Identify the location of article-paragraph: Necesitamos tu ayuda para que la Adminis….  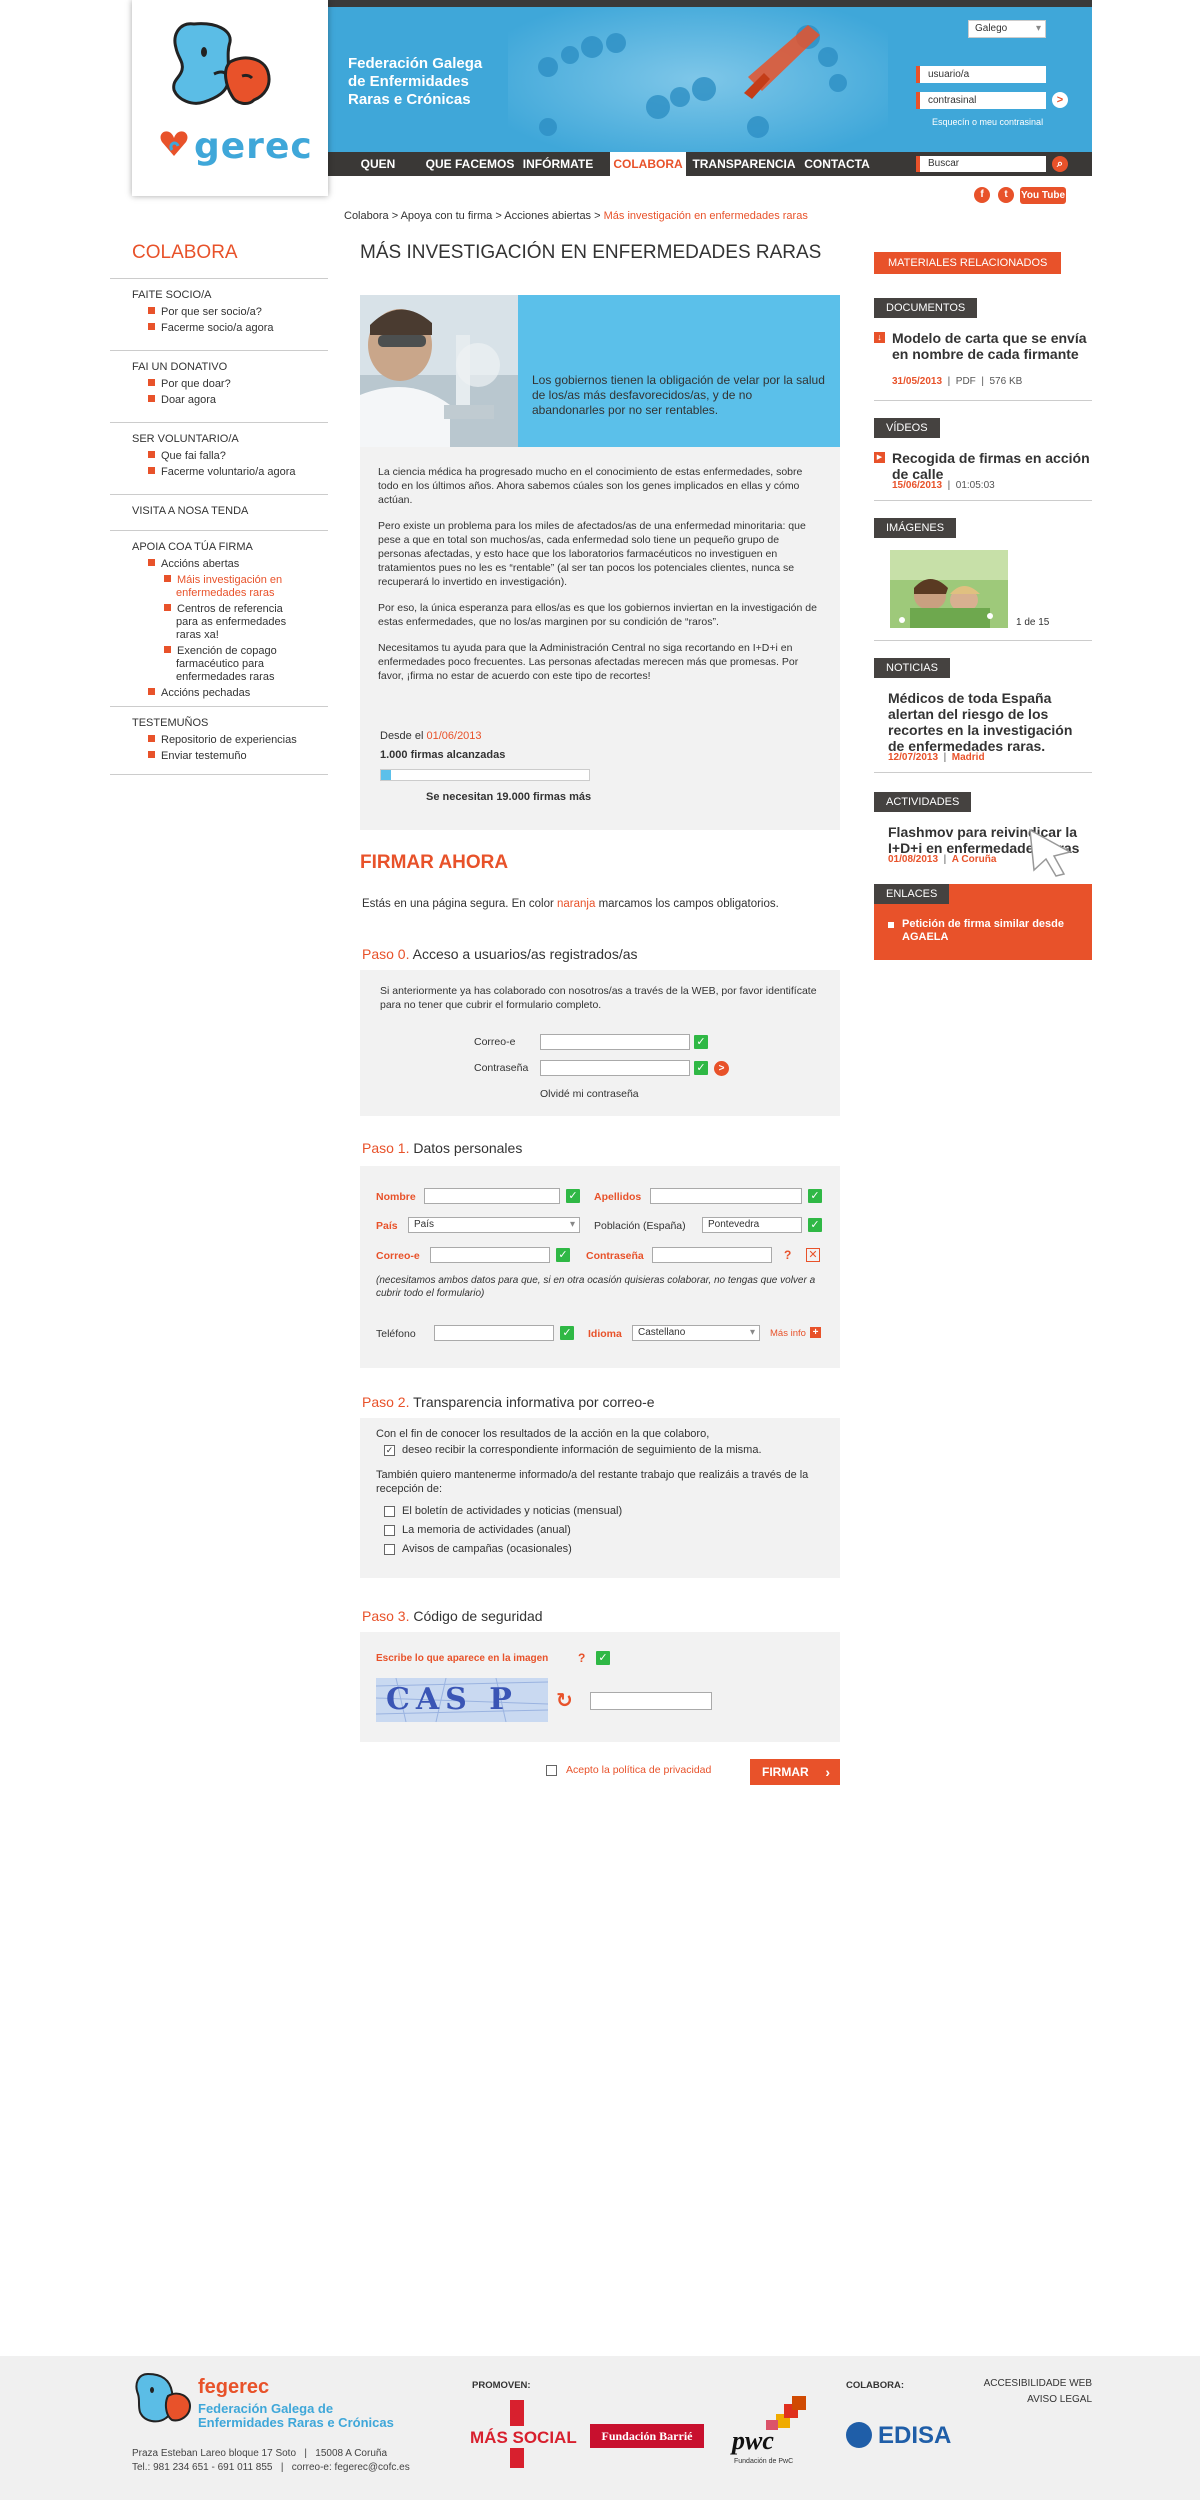
(588, 662).